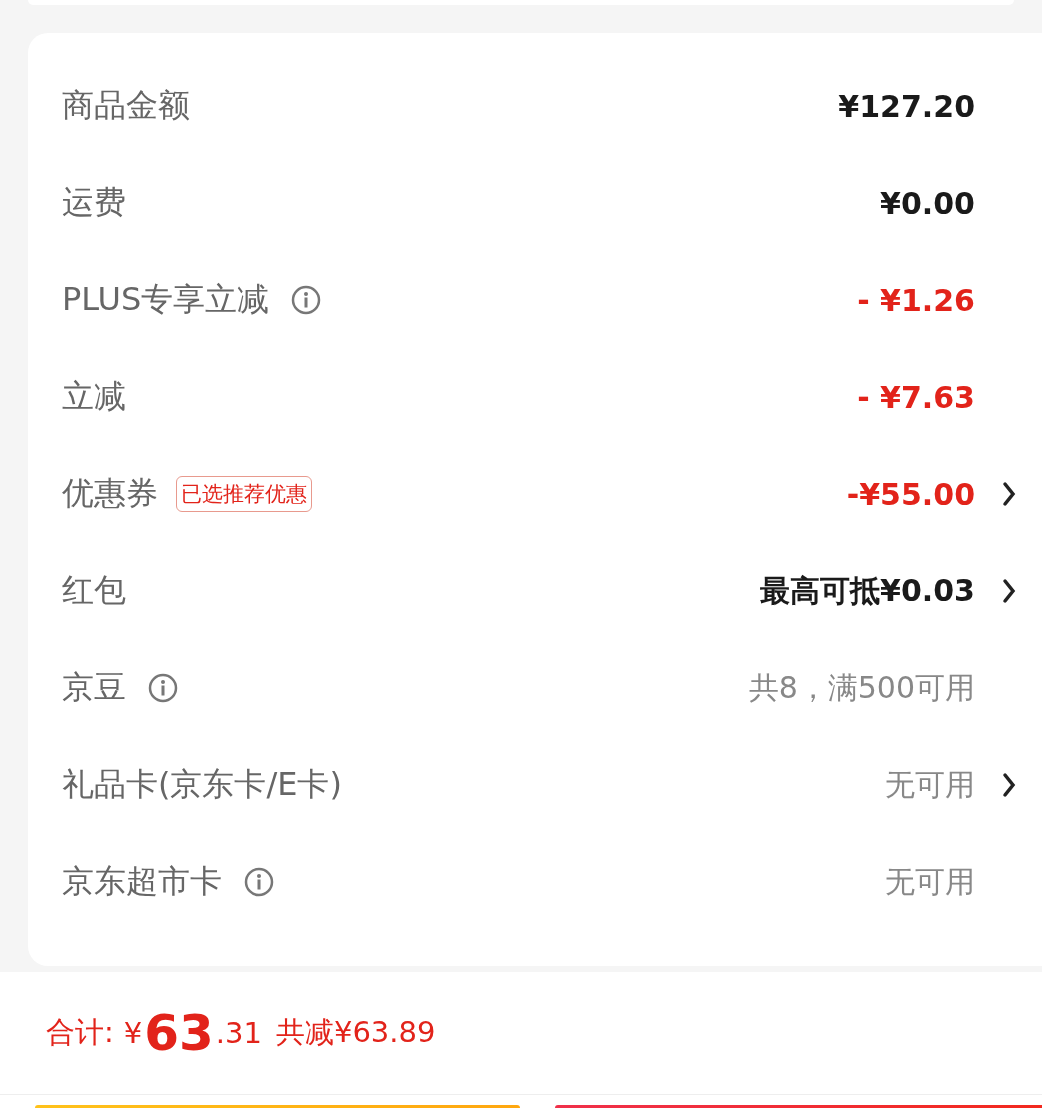 The width and height of the screenshot is (1042, 1108). Describe the element at coordinates (244, 494) in the screenshot. I see `coupon-tag: 已选推荐优惠` at that location.